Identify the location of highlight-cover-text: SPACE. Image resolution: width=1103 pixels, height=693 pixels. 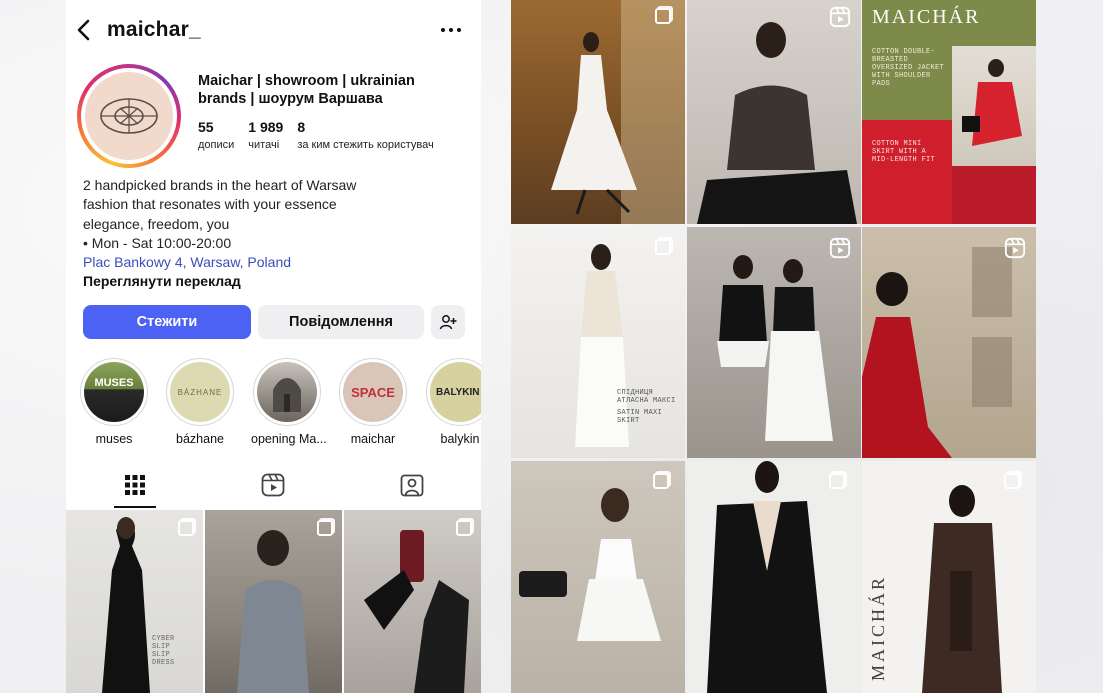
(373, 392).